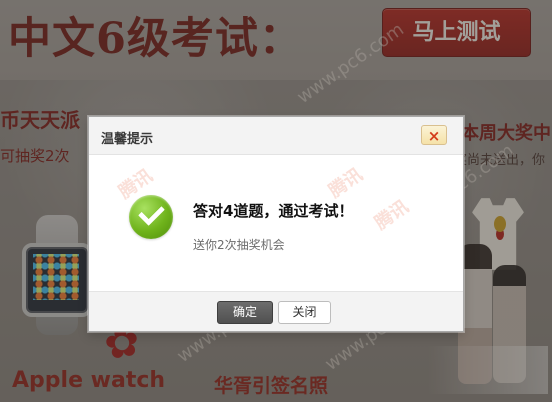 Image resolution: width=552 pixels, height=402 pixels. What do you see at coordinates (434, 135) in the screenshot?
I see `close-icon: ×` at bounding box center [434, 135].